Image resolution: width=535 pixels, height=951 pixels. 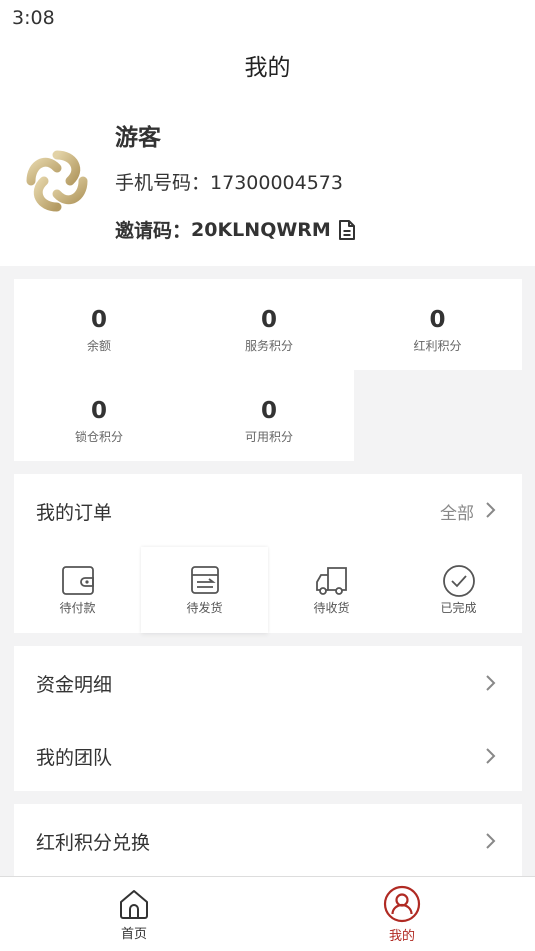 What do you see at coordinates (138, 138) in the screenshot?
I see `user-name: 游客` at bounding box center [138, 138].